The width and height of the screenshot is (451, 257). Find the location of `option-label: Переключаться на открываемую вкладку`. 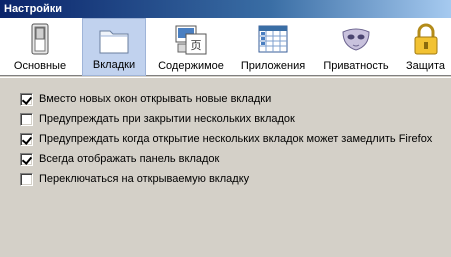

option-label: Переключаться на открываемую вкладку is located at coordinates (144, 179).